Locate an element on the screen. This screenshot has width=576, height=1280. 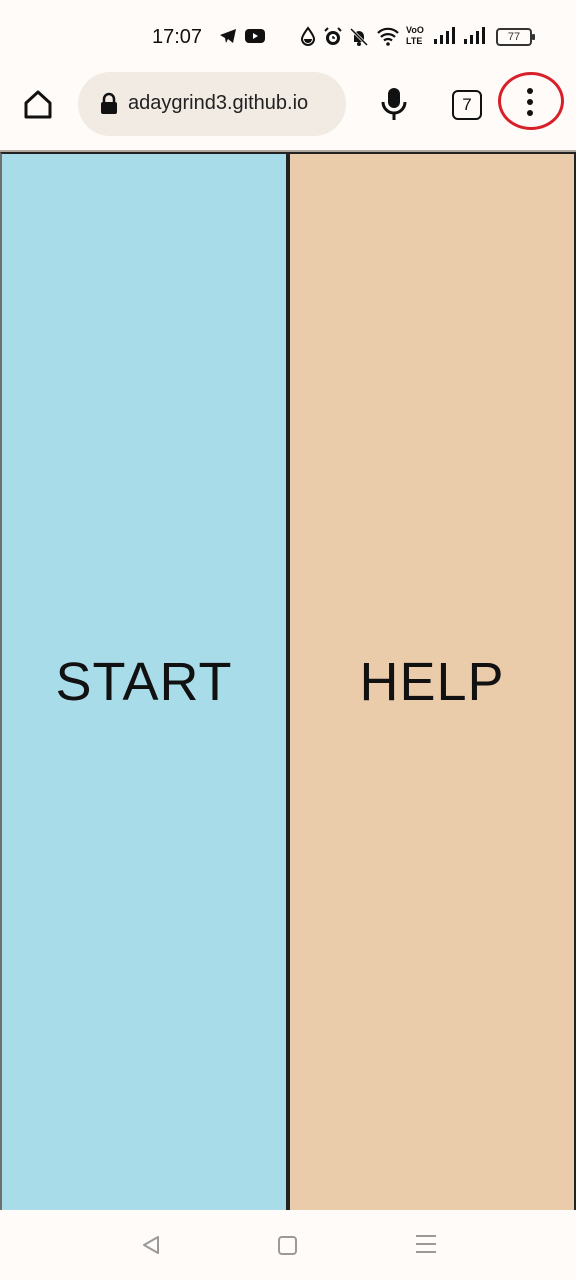
back-icon is located at coordinates (151, 1245).